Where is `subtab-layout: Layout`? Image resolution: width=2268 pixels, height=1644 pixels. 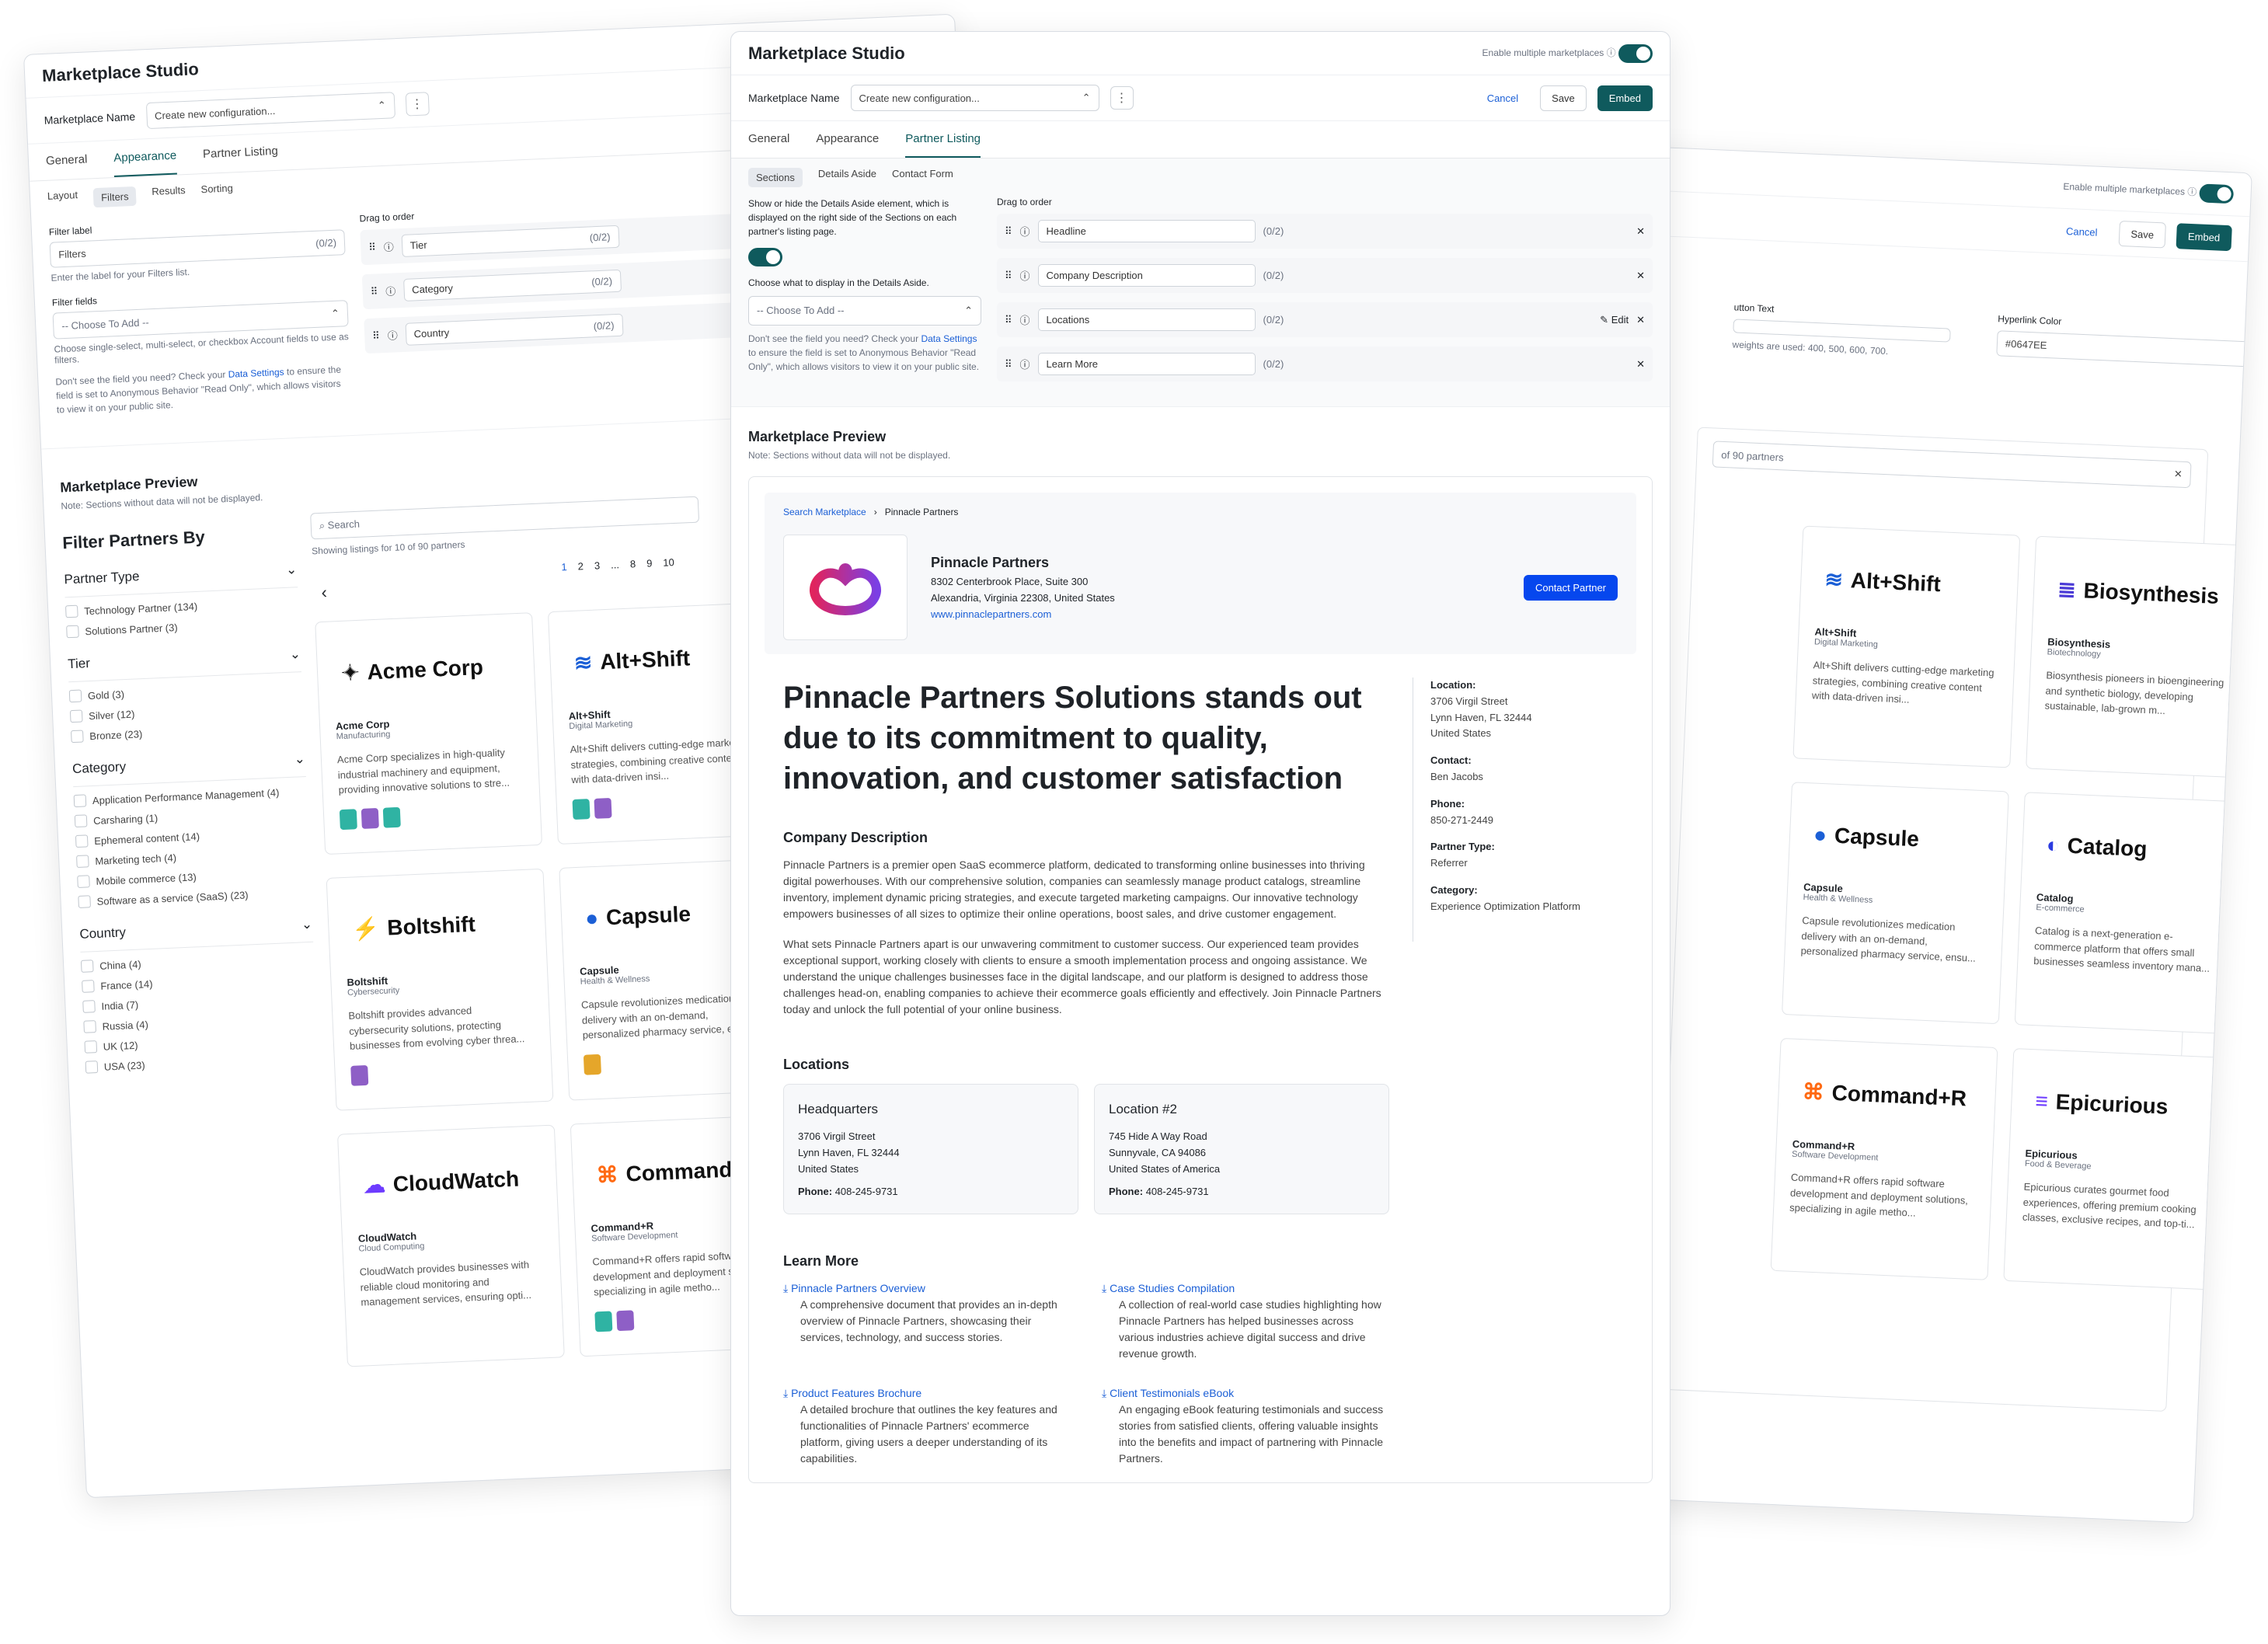 subtab-layout: Layout is located at coordinates (62, 199).